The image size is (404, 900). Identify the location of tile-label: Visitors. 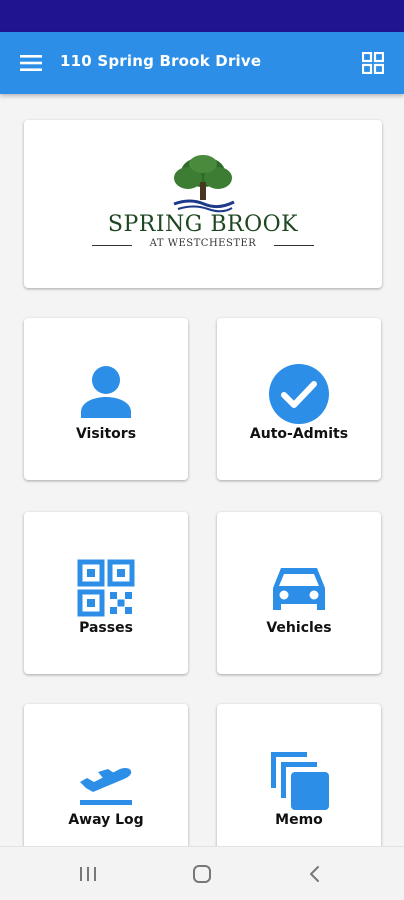
(106, 434).